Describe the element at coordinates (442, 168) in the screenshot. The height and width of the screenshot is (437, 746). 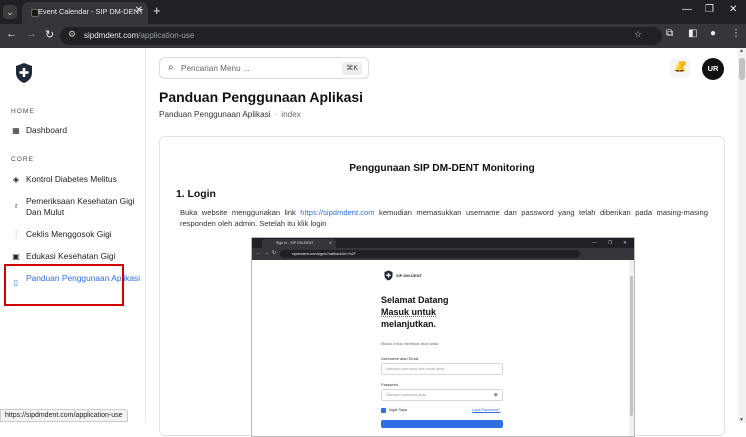
I see `card-title: Penggunaan SIP DM-DENT Monitoring` at that location.